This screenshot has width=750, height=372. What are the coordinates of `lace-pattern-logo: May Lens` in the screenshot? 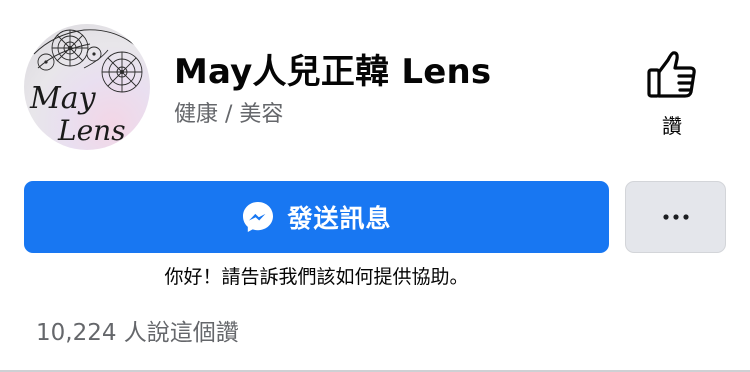 It's located at (86, 88).